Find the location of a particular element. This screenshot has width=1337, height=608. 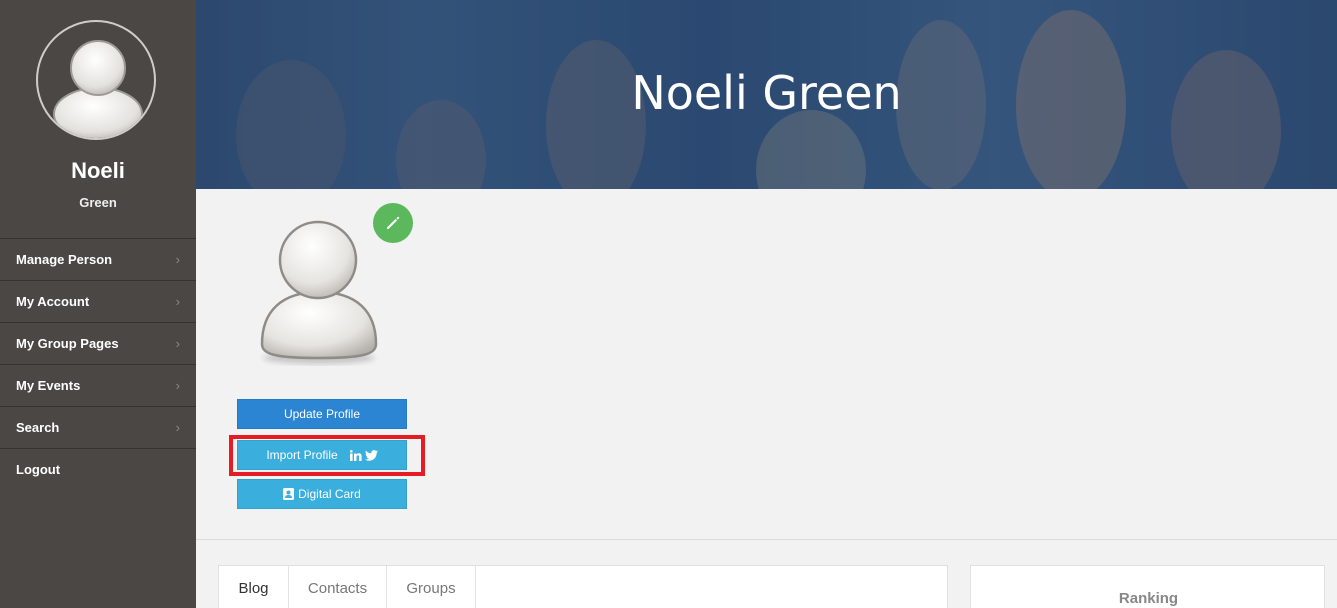

sidebar-avatar is located at coordinates (96, 80).